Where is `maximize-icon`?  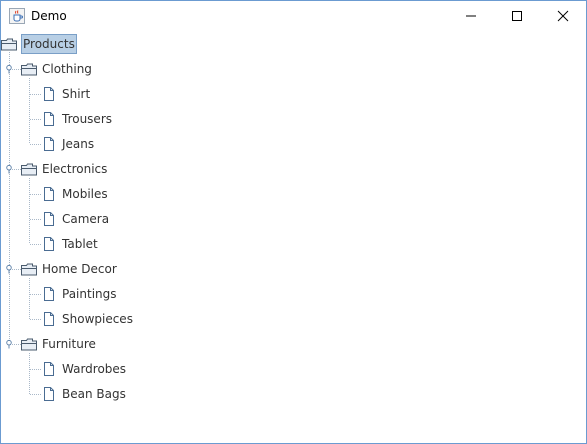
maximize-icon is located at coordinates (517, 16).